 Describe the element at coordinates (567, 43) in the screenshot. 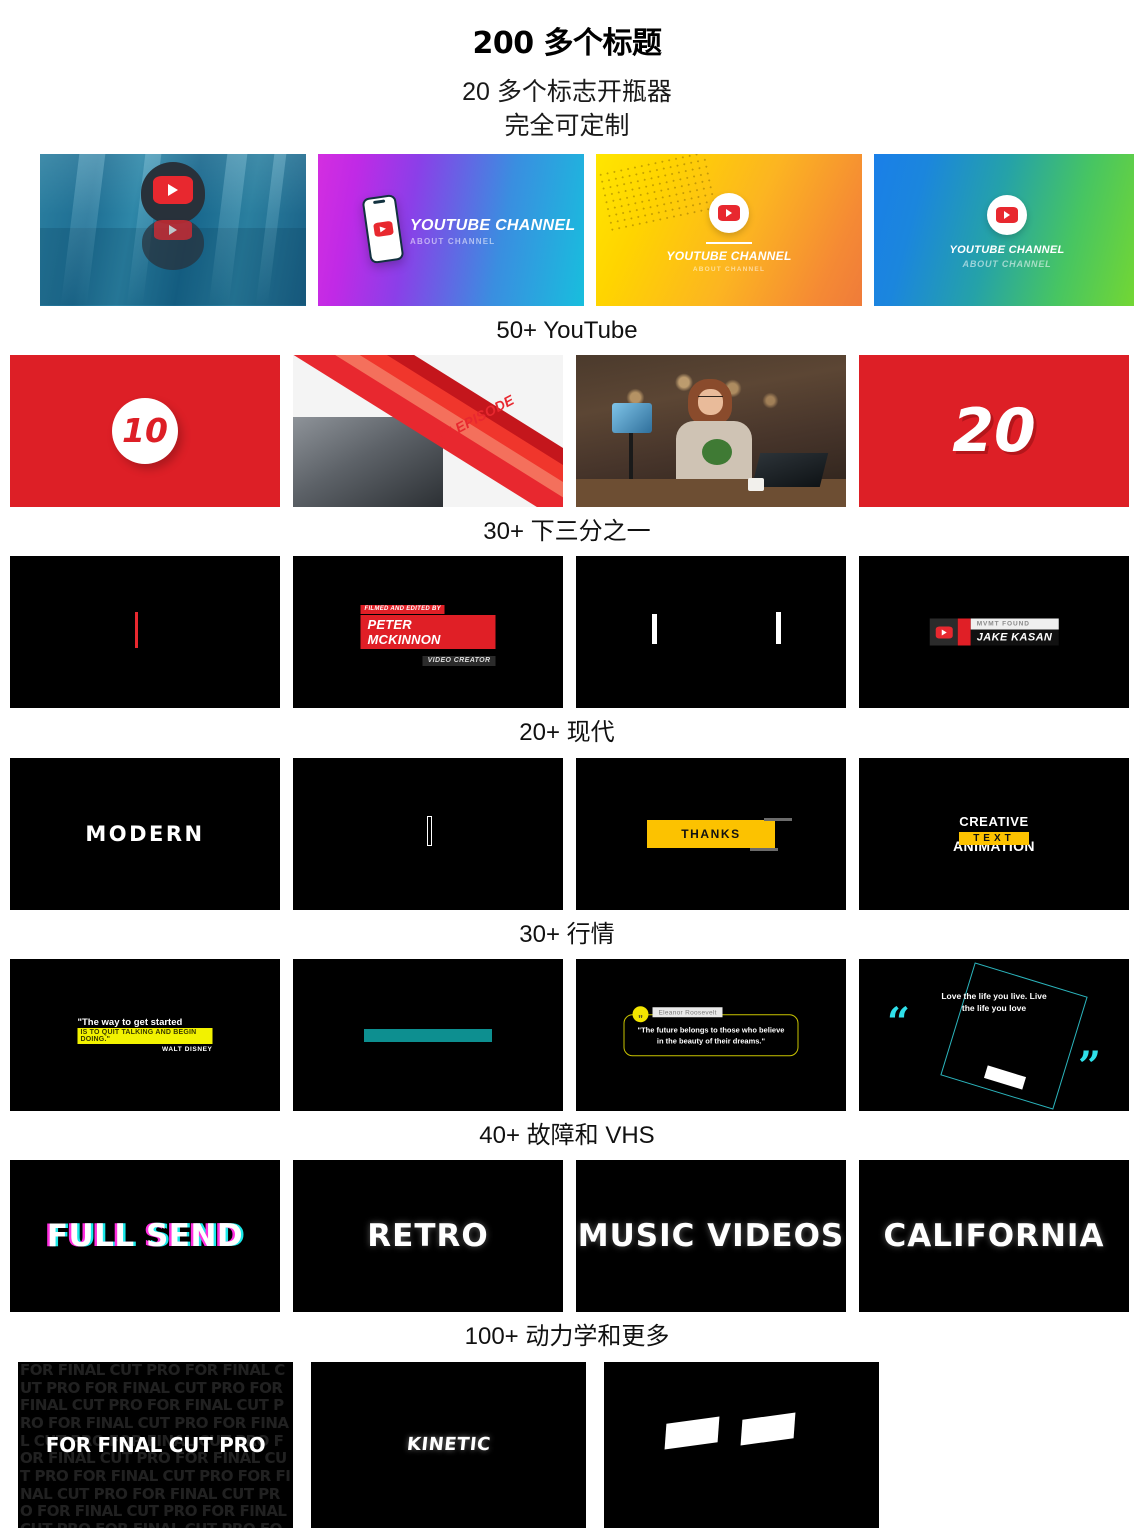

I see `page-title: 200 多个标题` at that location.